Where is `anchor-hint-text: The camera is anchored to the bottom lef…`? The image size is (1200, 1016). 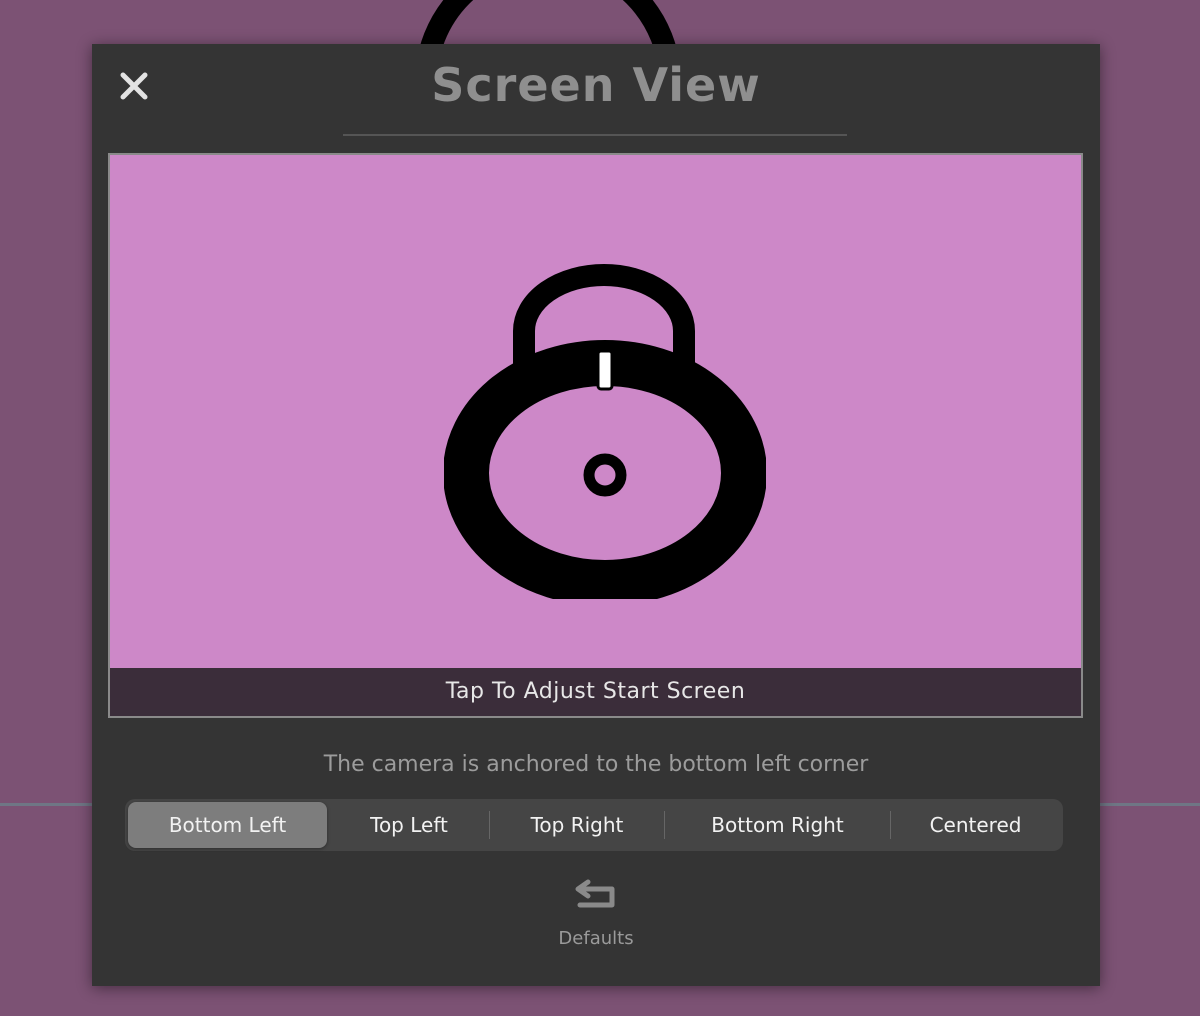 anchor-hint-text: The camera is anchored to the bottom lef… is located at coordinates (596, 764).